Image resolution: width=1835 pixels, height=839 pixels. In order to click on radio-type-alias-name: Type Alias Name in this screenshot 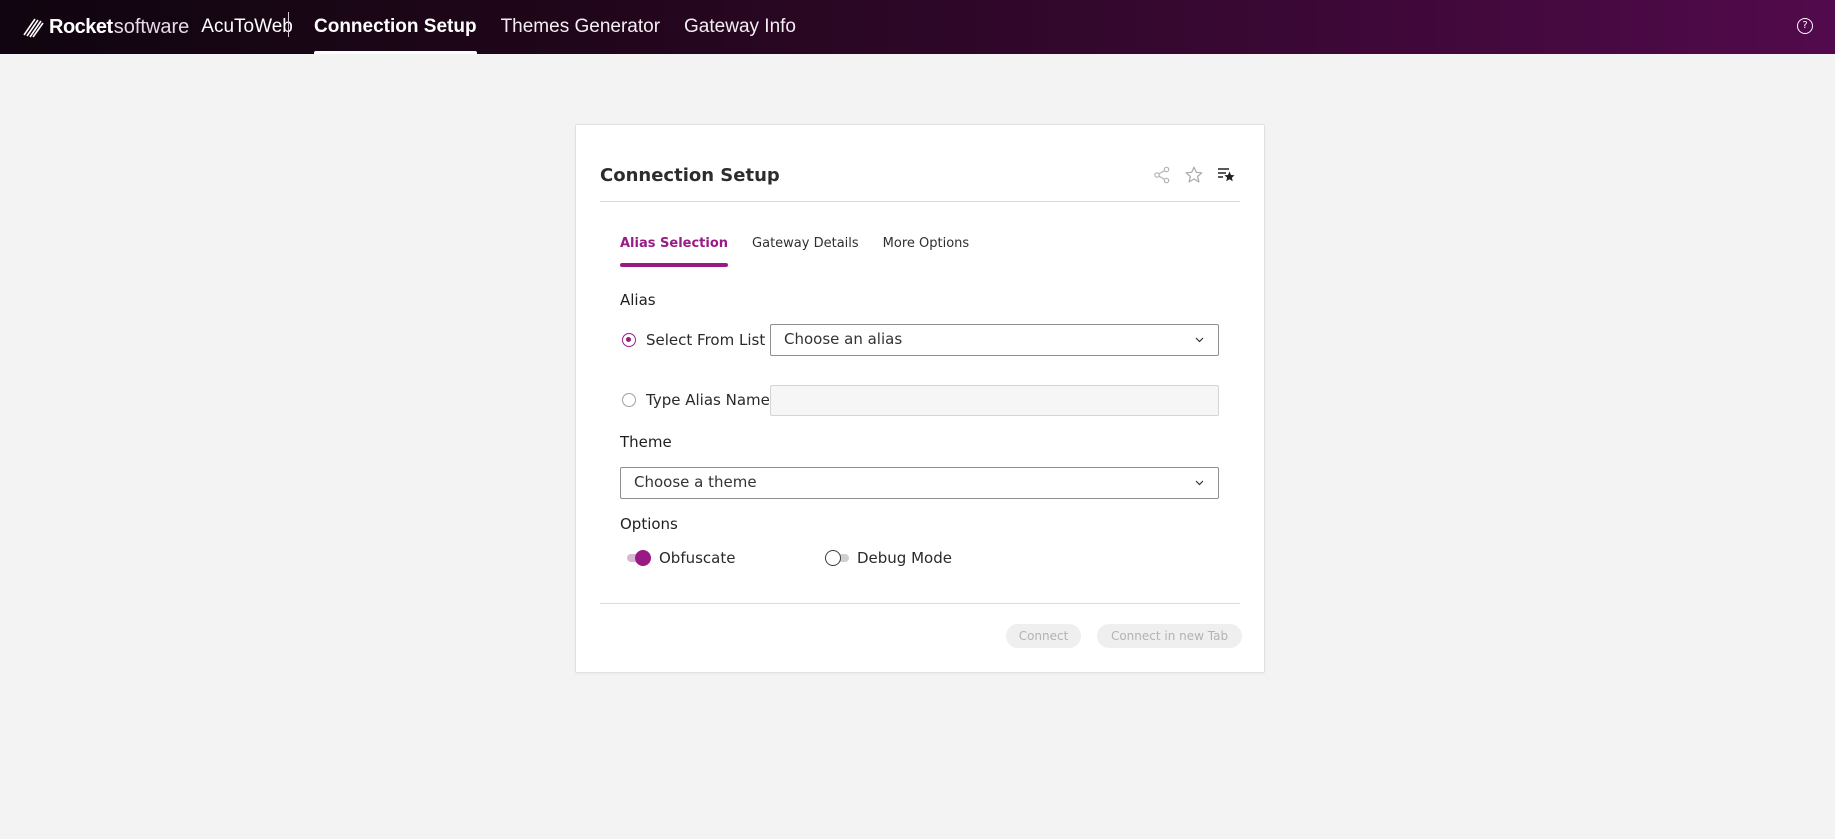, I will do `click(696, 400)`.